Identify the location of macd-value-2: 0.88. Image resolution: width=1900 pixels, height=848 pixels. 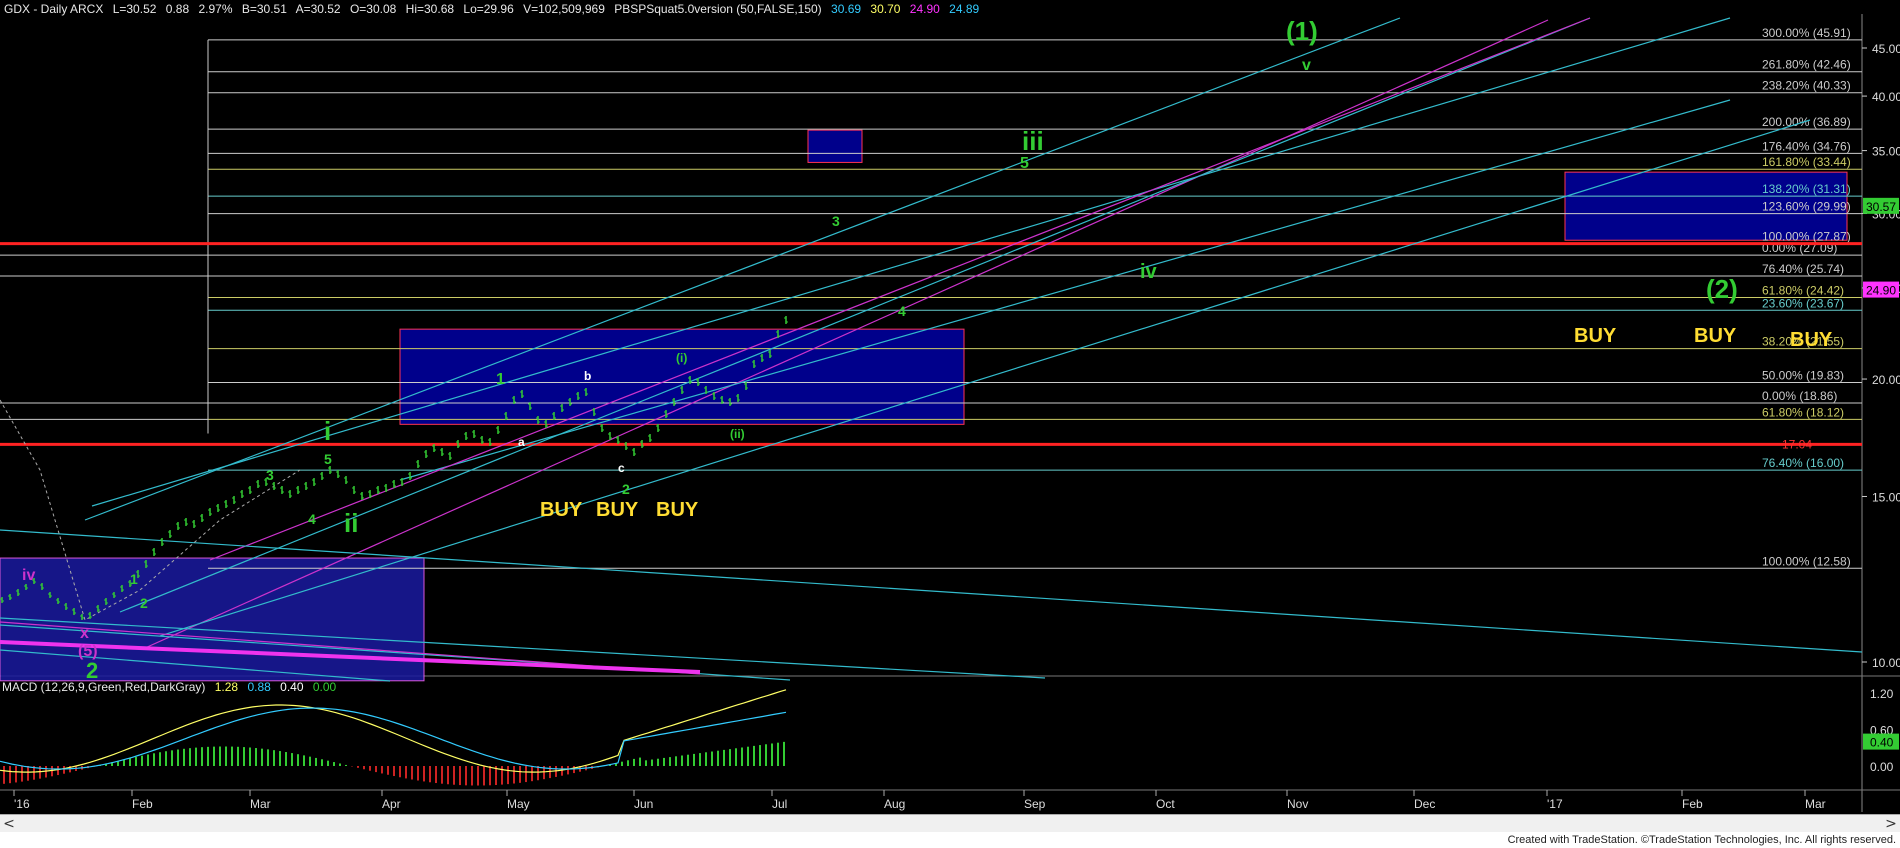
(259, 687).